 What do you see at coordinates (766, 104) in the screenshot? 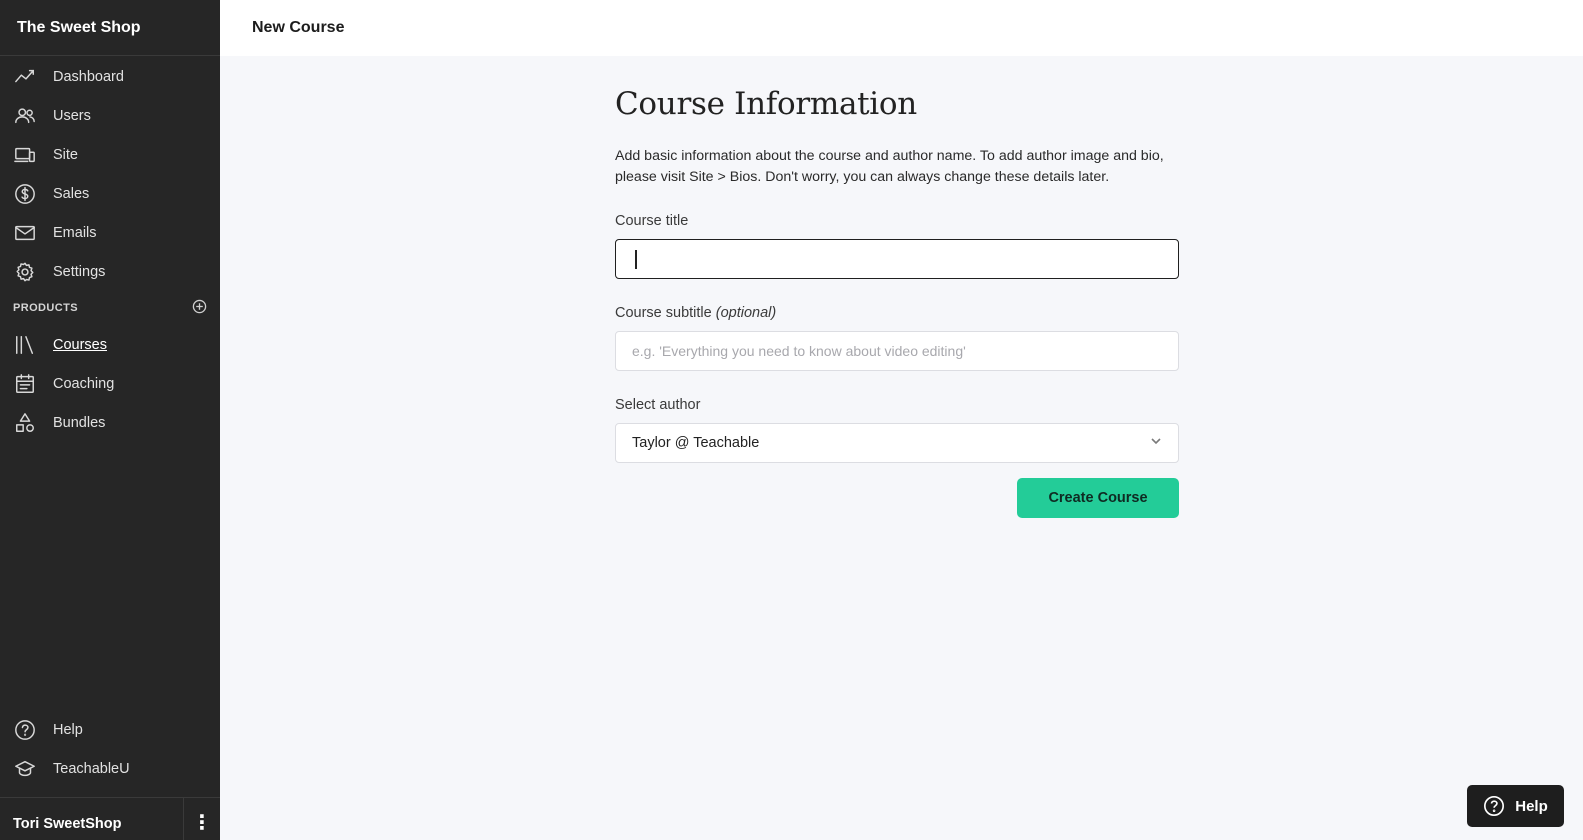
I see `form-heading: Course Information` at bounding box center [766, 104].